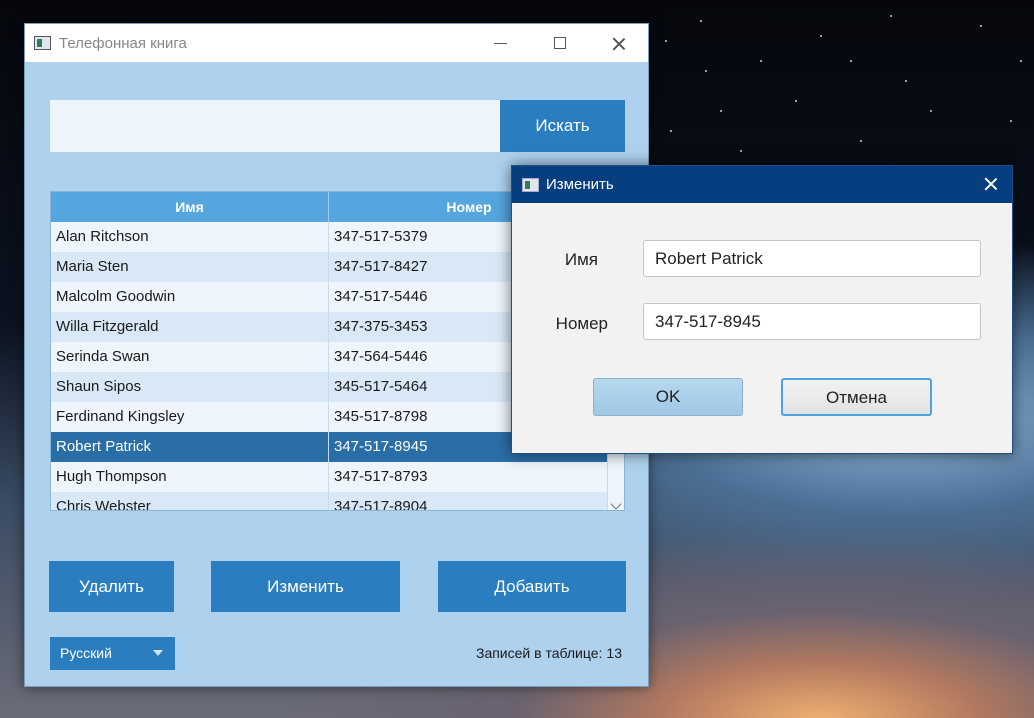  I want to click on language-select: Русский, so click(112, 653).